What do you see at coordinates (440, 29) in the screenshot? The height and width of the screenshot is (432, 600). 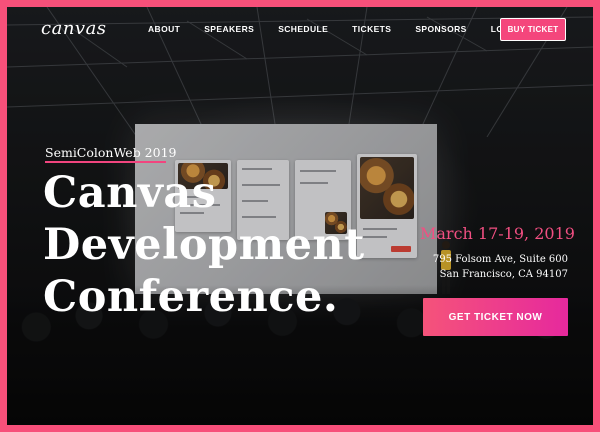 I see `nav-item-sponsors: SPONSORS` at bounding box center [440, 29].